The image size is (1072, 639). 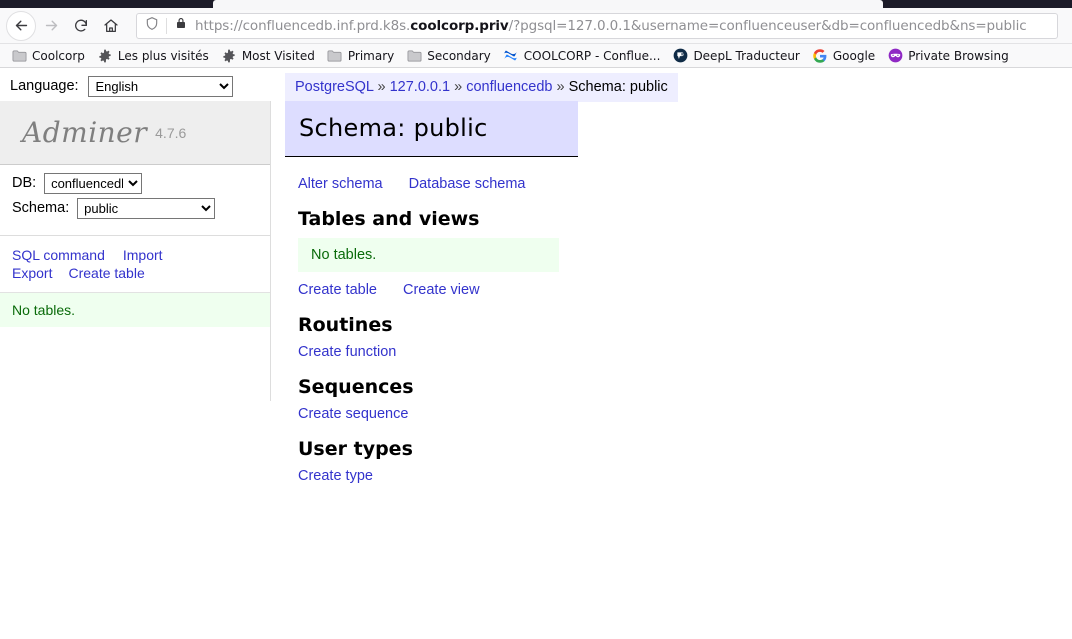 I want to click on routines-action-links: Create function, so click(x=591, y=352).